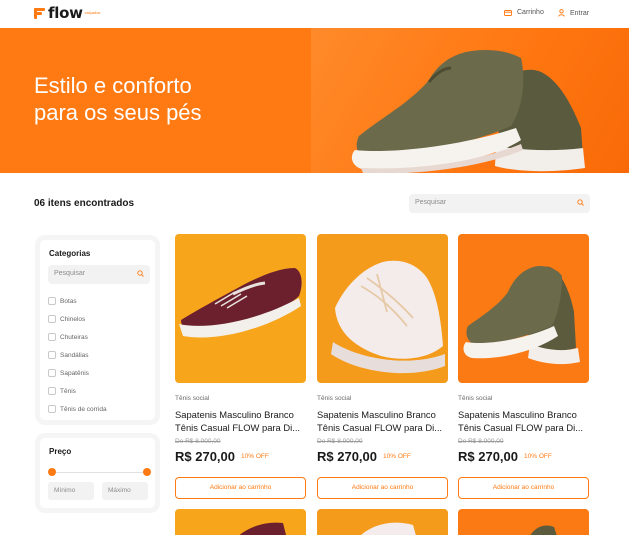 The height and width of the screenshot is (535, 629). What do you see at coordinates (52, 472) in the screenshot?
I see `price-slider-min-handle` at bounding box center [52, 472].